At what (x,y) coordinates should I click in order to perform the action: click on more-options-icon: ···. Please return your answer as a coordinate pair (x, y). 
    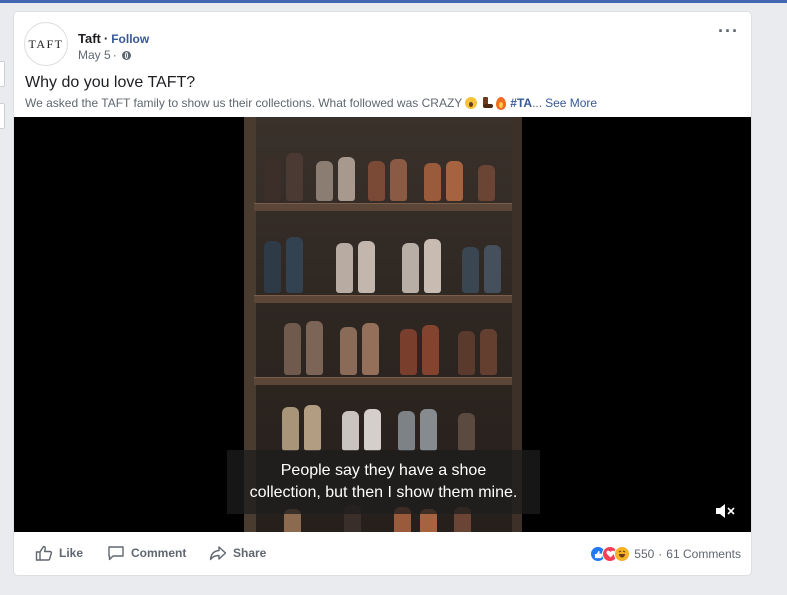
    Looking at the image, I should click on (728, 31).